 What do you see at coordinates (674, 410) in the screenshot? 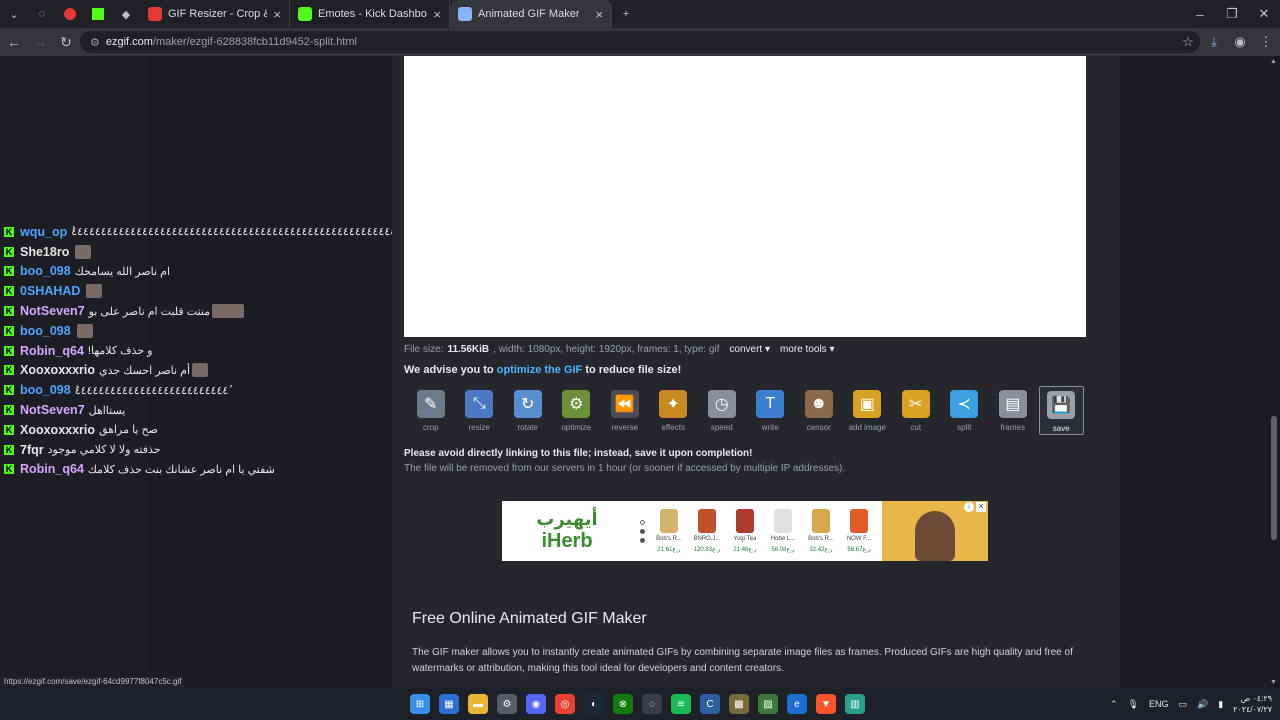
I see `tool-effects: ✦ effects` at bounding box center [674, 410].